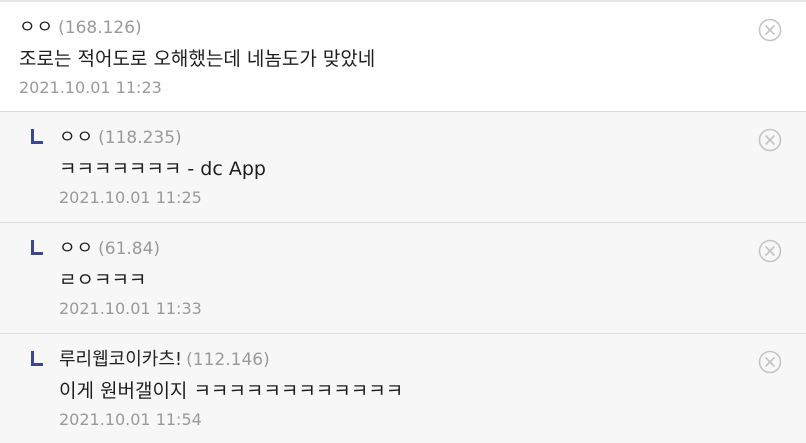 The height and width of the screenshot is (443, 806). Describe the element at coordinates (120, 359) in the screenshot. I see `comment-nickname: 루리웹코이카츠!` at that location.